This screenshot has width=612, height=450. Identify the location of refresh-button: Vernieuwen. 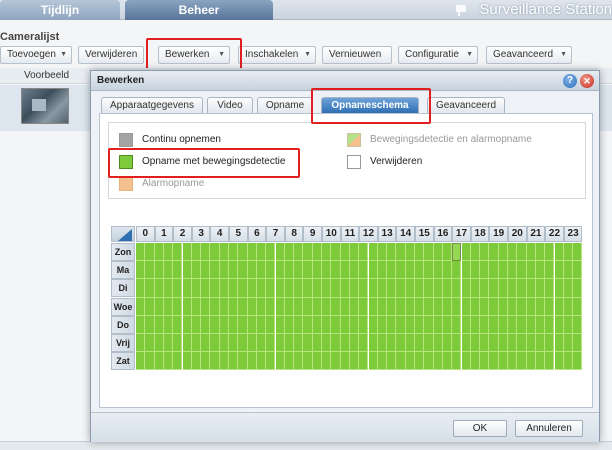
(357, 55).